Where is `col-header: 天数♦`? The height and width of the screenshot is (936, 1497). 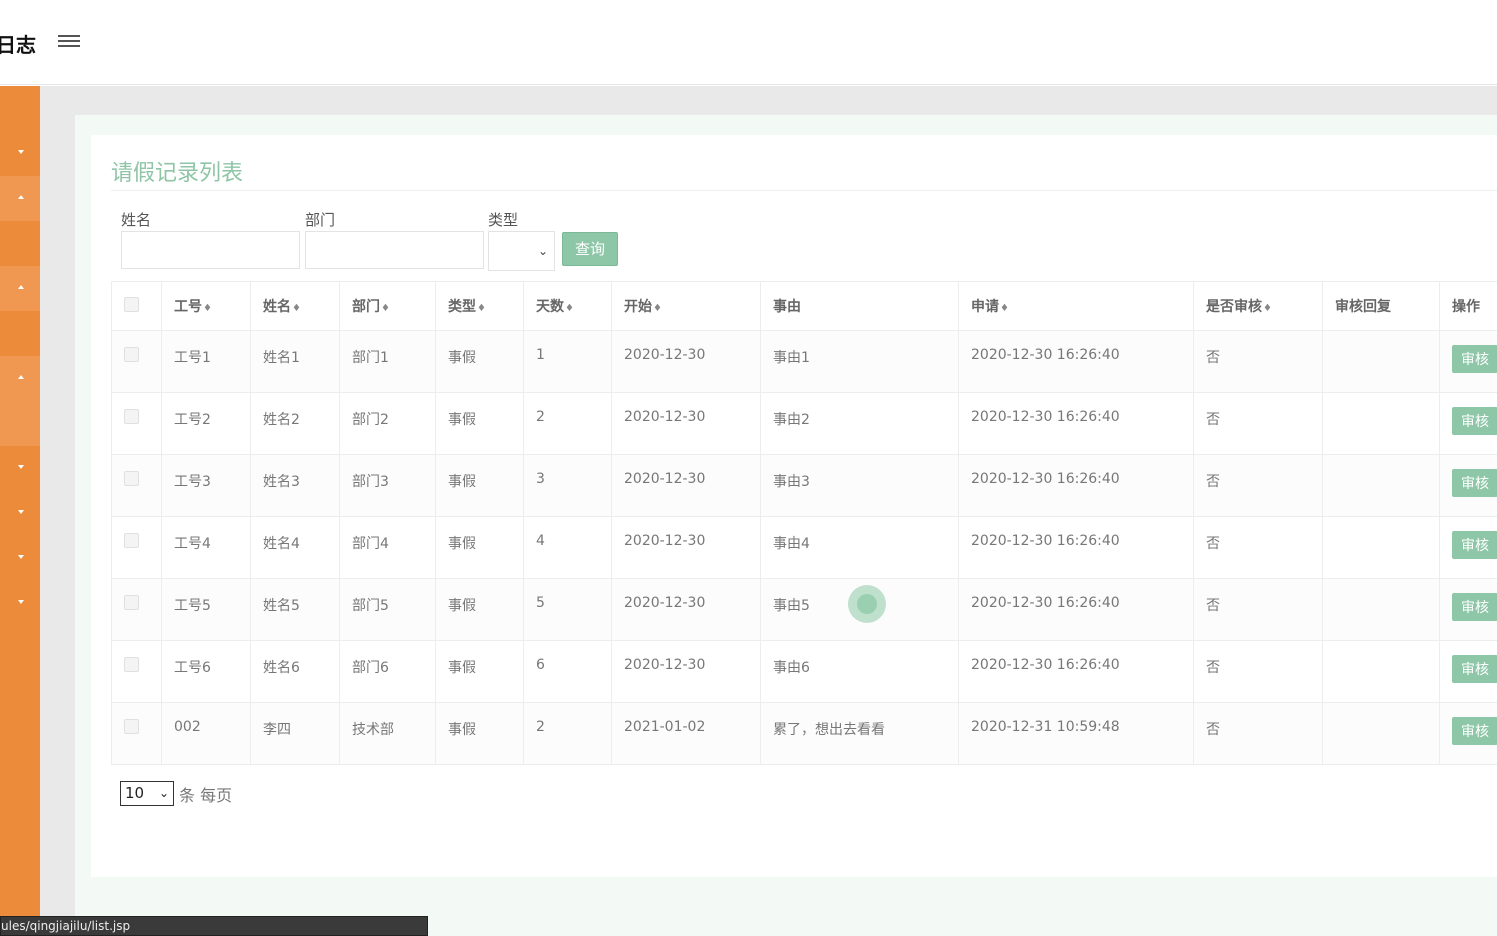 col-header: 天数♦ is located at coordinates (567, 306).